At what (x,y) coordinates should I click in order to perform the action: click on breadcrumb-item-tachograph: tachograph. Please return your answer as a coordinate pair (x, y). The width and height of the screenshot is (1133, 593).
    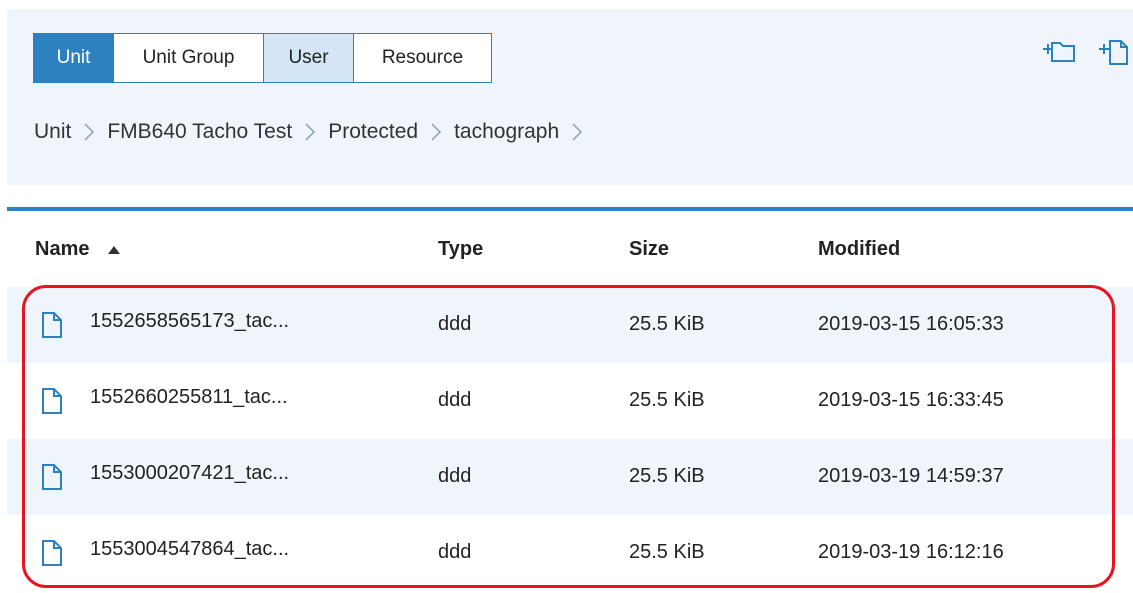
    Looking at the image, I should click on (506, 132).